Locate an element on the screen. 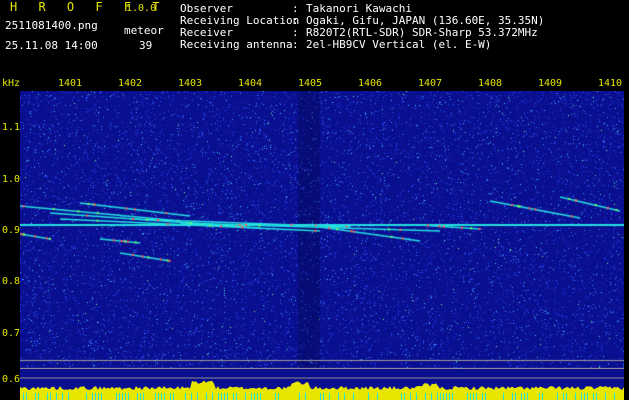 The height and width of the screenshot is (400, 629). time-tick: 1403 is located at coordinates (190, 83).